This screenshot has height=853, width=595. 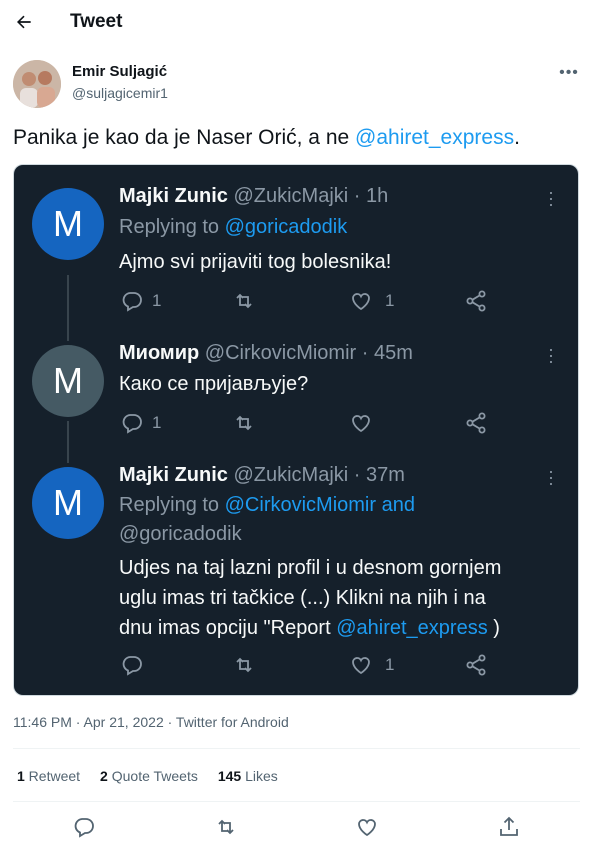 I want to click on tweet-text-body: Panika je kao da je Naser Orić, a ne, so click(x=184, y=137).